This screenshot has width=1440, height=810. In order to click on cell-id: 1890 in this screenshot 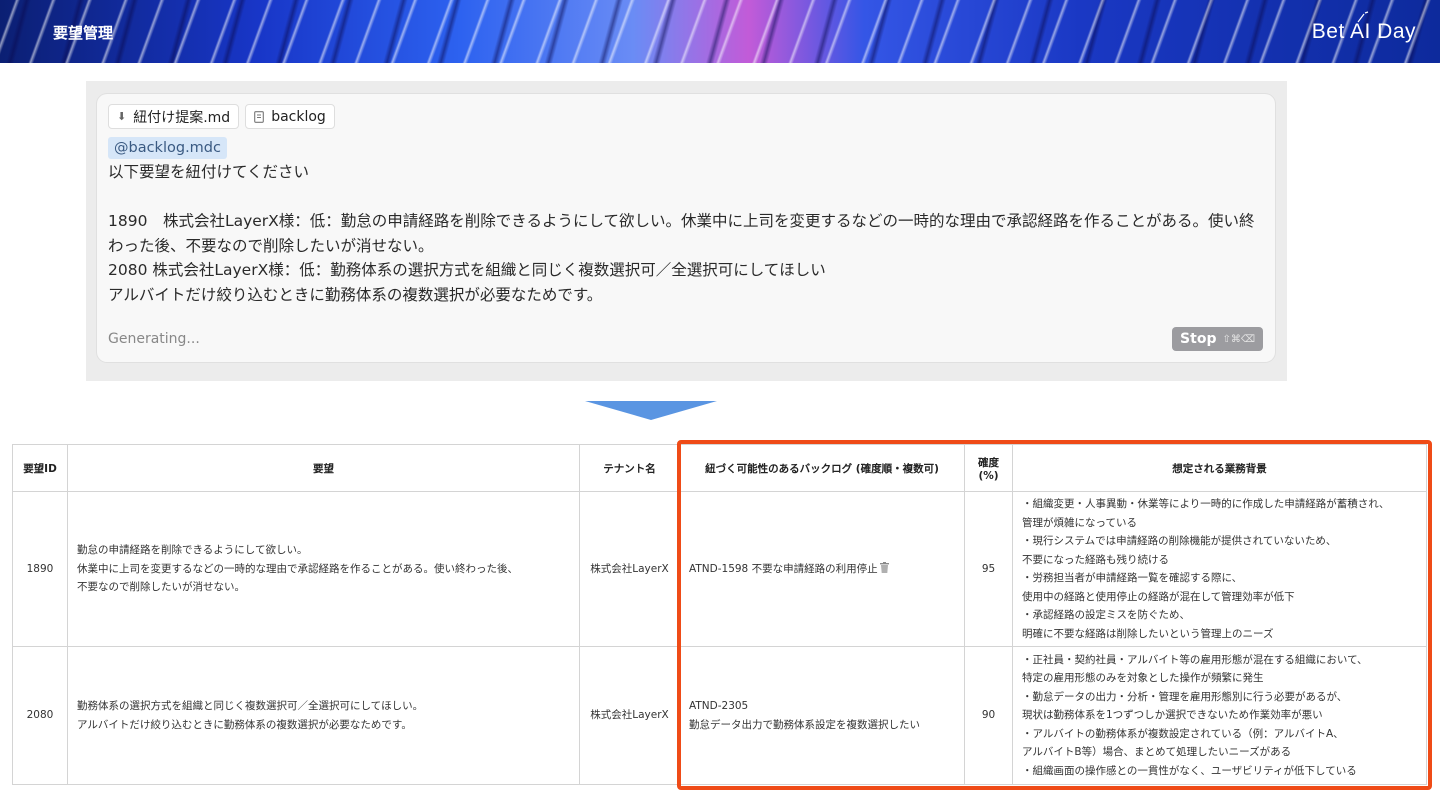, I will do `click(40, 569)`.